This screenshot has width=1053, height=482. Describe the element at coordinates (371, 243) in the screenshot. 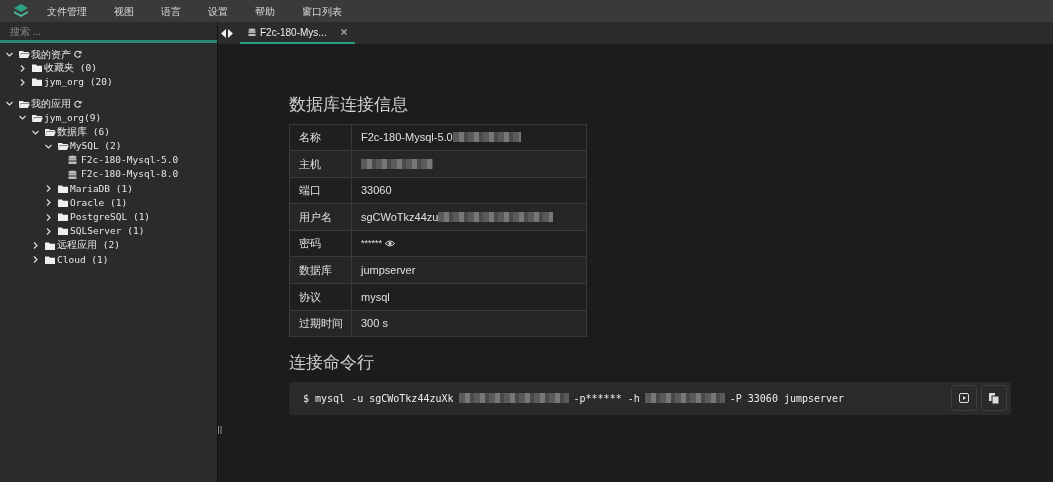

I see `table-cell-text: ******` at that location.